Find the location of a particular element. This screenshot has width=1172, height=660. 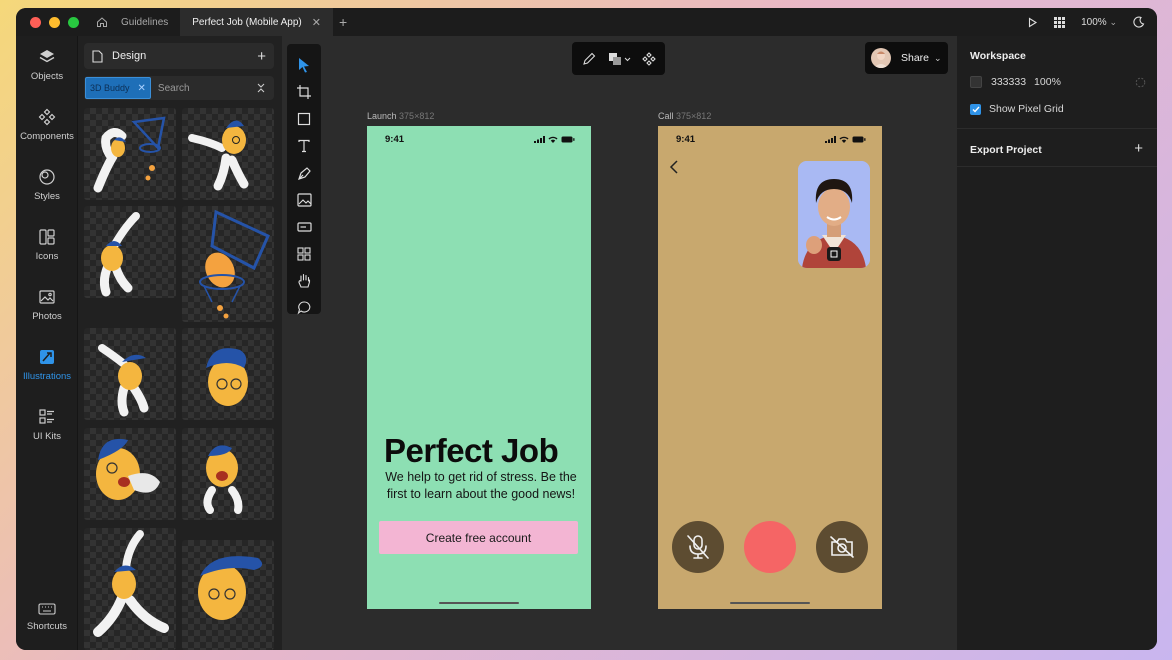

canvas-background-row: 333333 100% is located at coordinates (1058, 82).